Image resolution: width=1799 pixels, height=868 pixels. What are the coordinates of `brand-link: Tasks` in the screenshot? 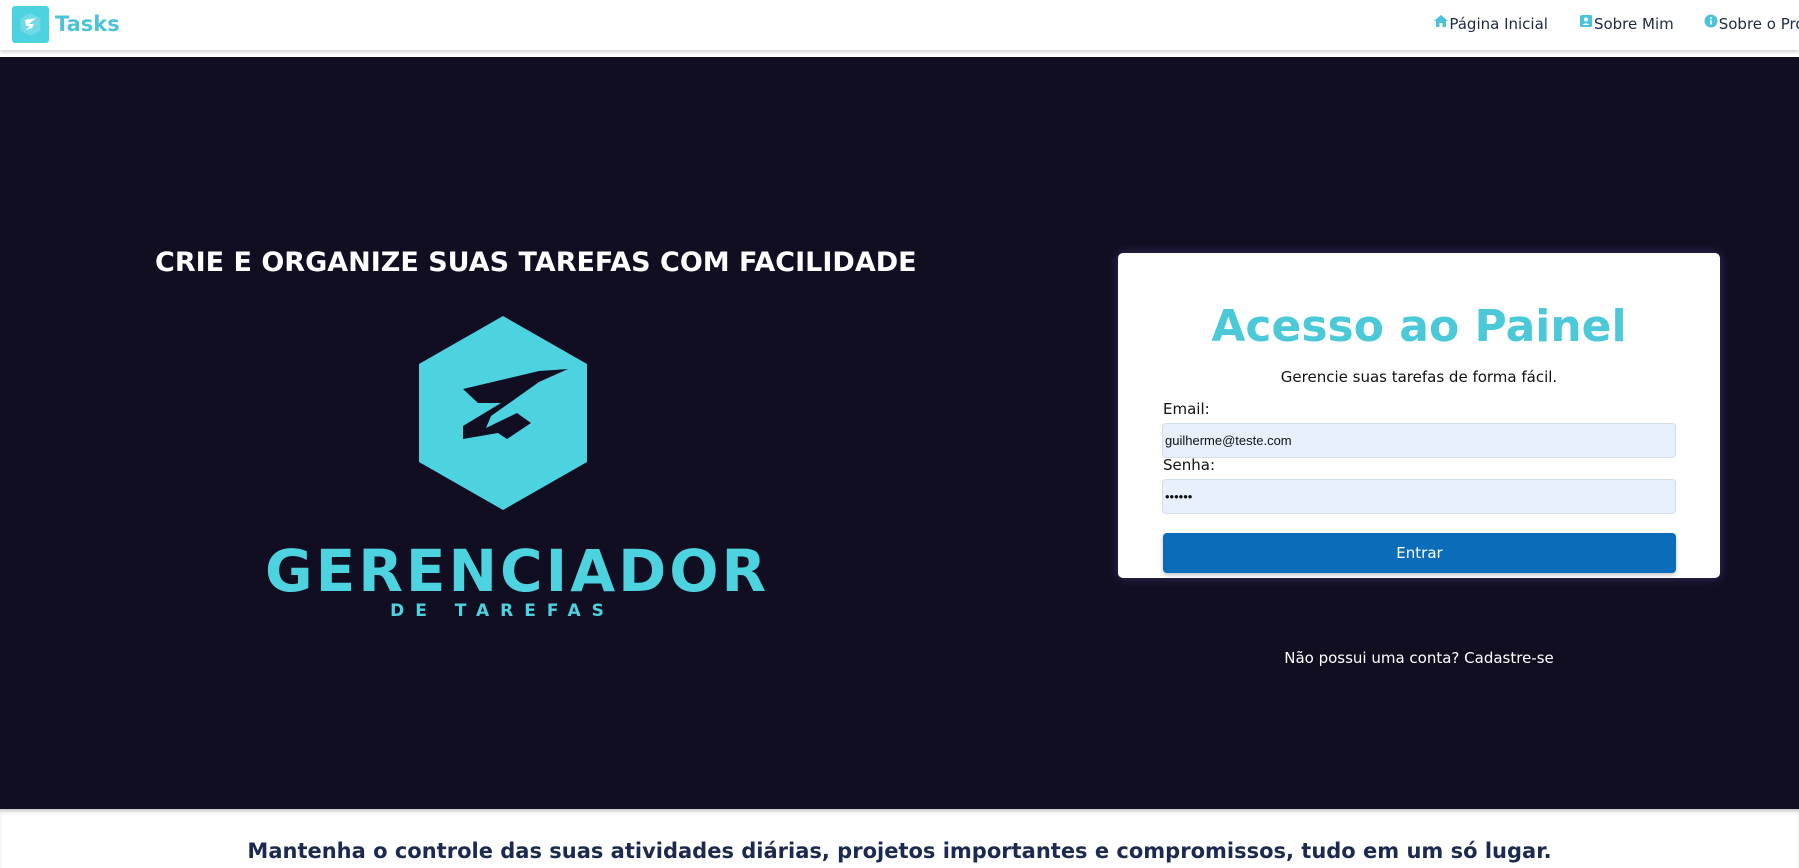 It's located at (66, 24).